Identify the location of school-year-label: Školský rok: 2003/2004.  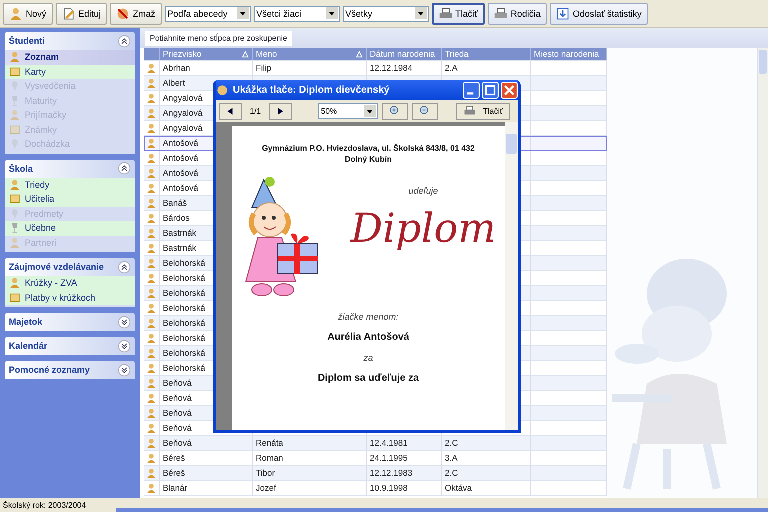
(44, 505).